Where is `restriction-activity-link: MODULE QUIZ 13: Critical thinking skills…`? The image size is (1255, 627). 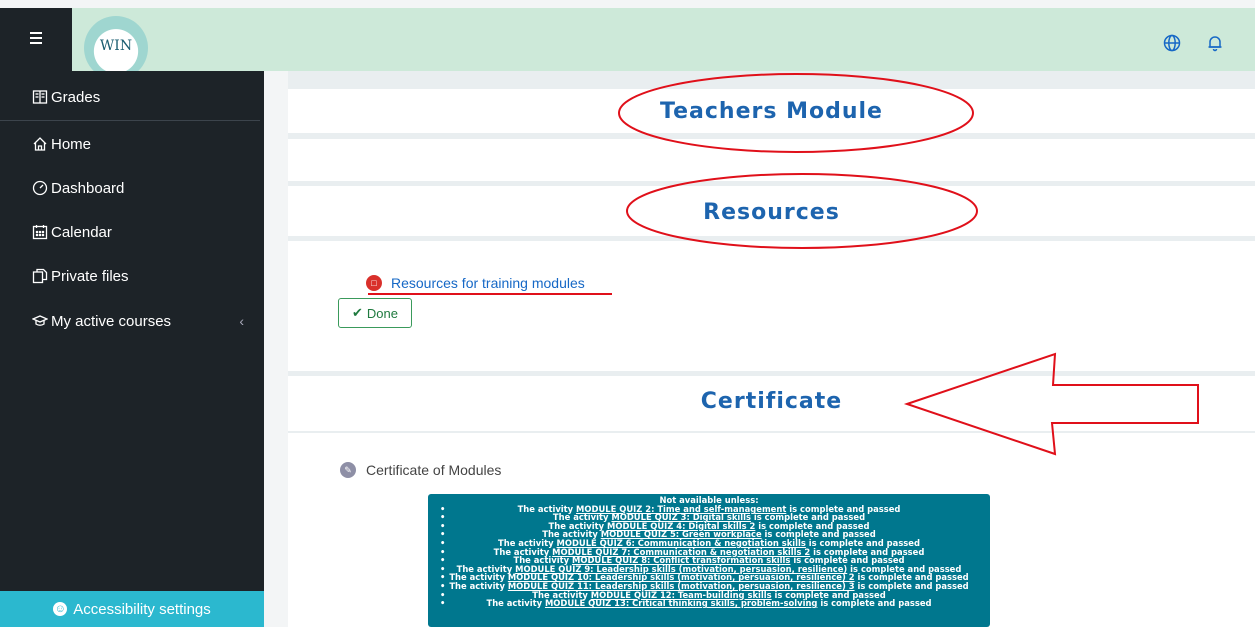
restriction-activity-link: MODULE QUIZ 13: Critical thinking skills… is located at coordinates (681, 603).